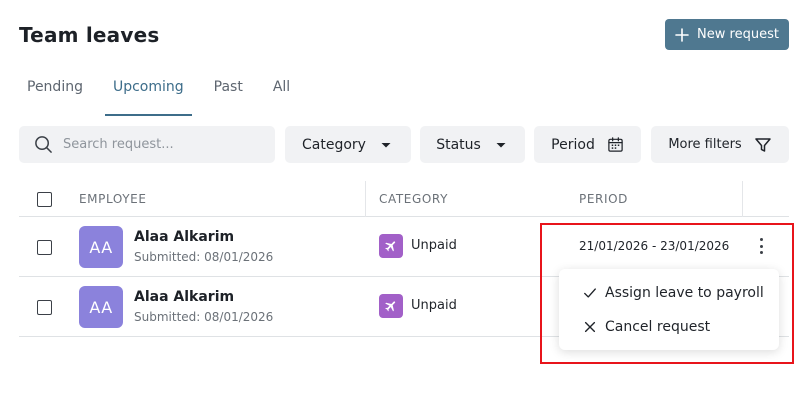 The image size is (809, 406). Describe the element at coordinates (44, 199) in the screenshot. I see `select-all-checkbox` at that location.